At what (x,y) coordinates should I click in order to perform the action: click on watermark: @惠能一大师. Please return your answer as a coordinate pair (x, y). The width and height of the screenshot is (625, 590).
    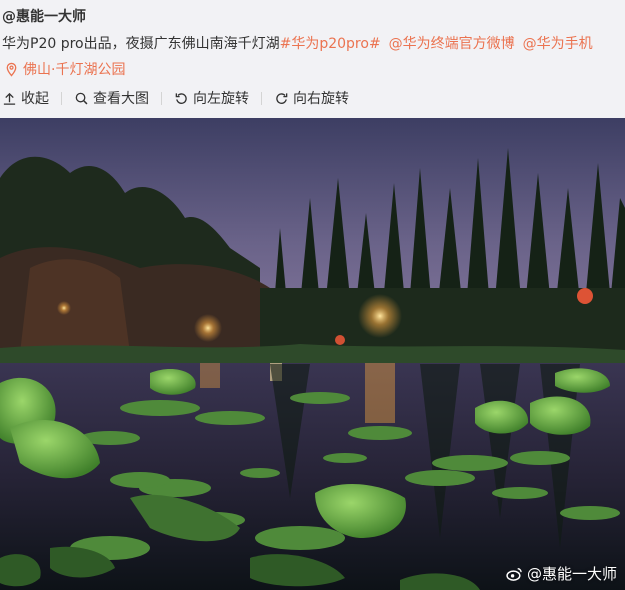
    Looking at the image, I should click on (561, 573).